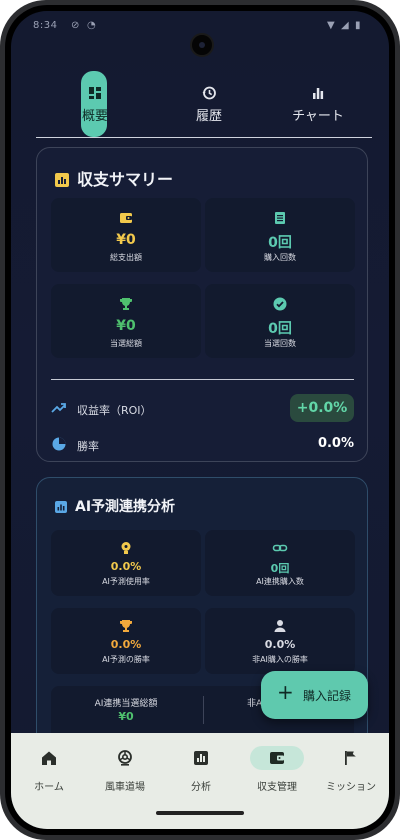 This screenshot has height=840, width=400. What do you see at coordinates (125, 507) in the screenshot?
I see `ai-title-text: AI予測連携分析` at bounding box center [125, 507].